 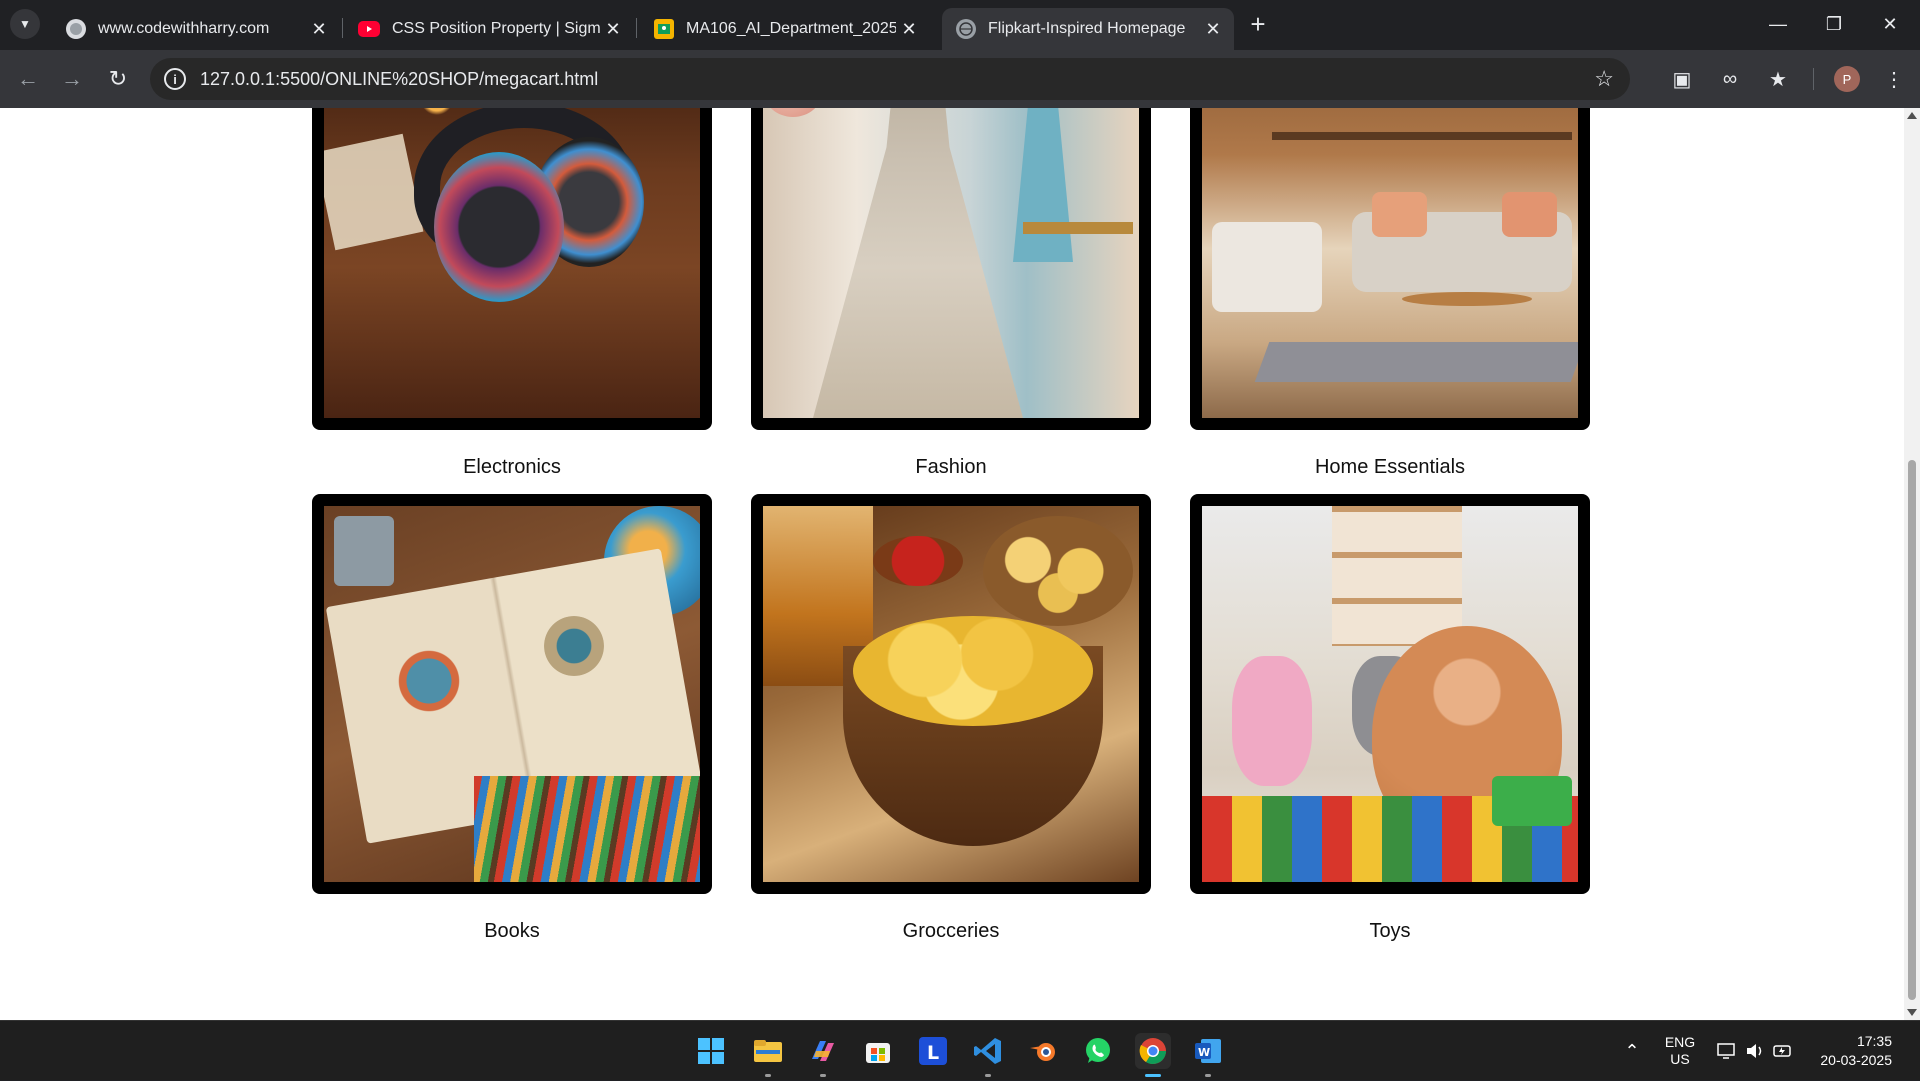 I want to click on category-label: Grocceries, so click(x=951, y=931).